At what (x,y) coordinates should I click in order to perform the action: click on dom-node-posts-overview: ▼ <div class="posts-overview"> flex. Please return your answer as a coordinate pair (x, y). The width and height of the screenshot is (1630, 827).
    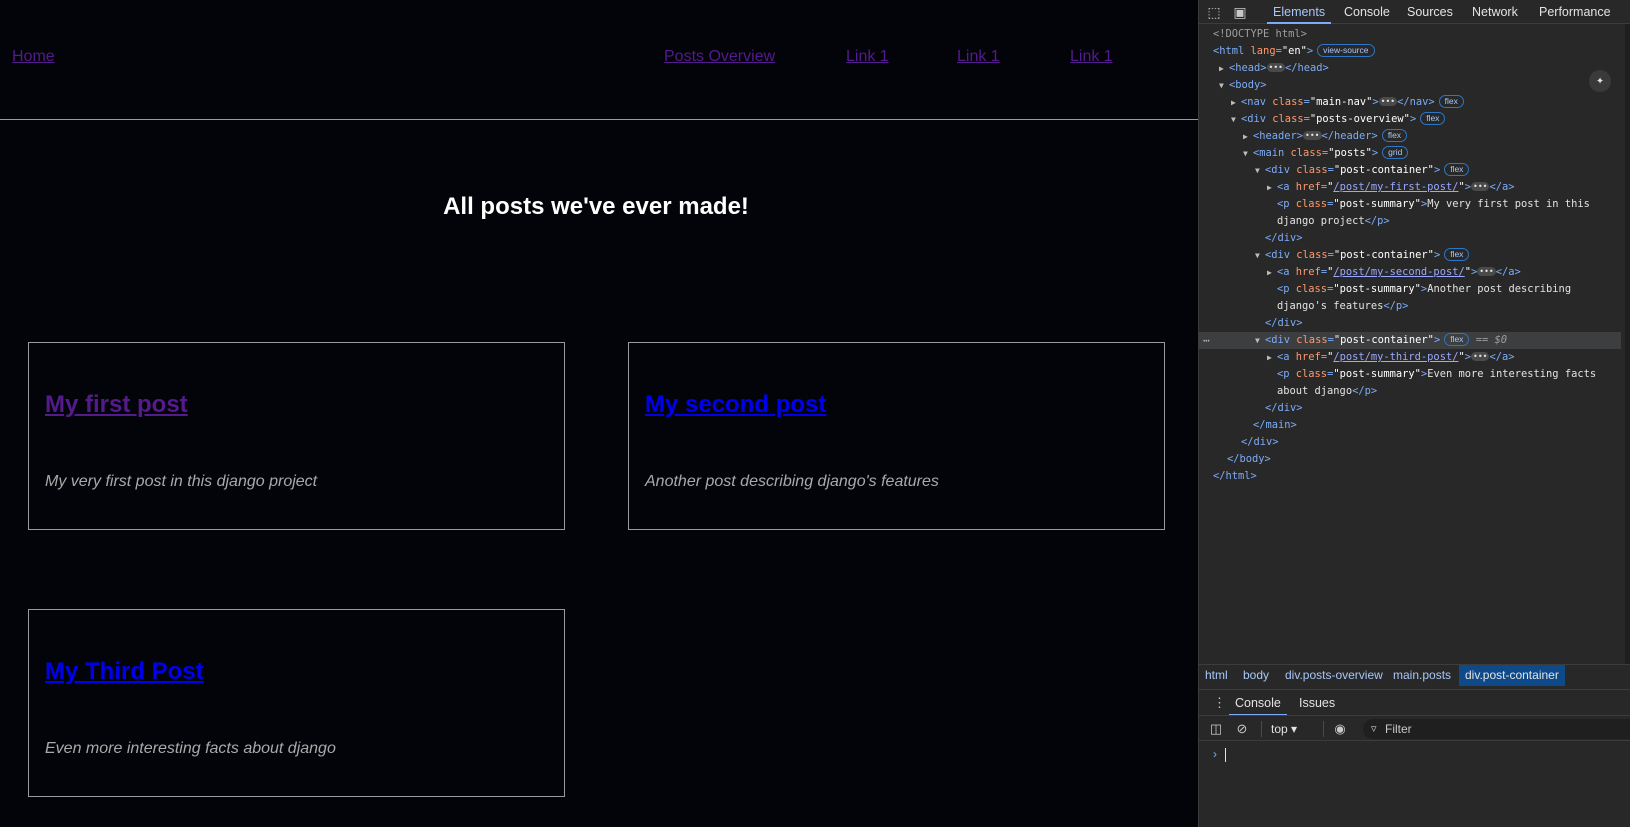
    Looking at the image, I should click on (1410, 119).